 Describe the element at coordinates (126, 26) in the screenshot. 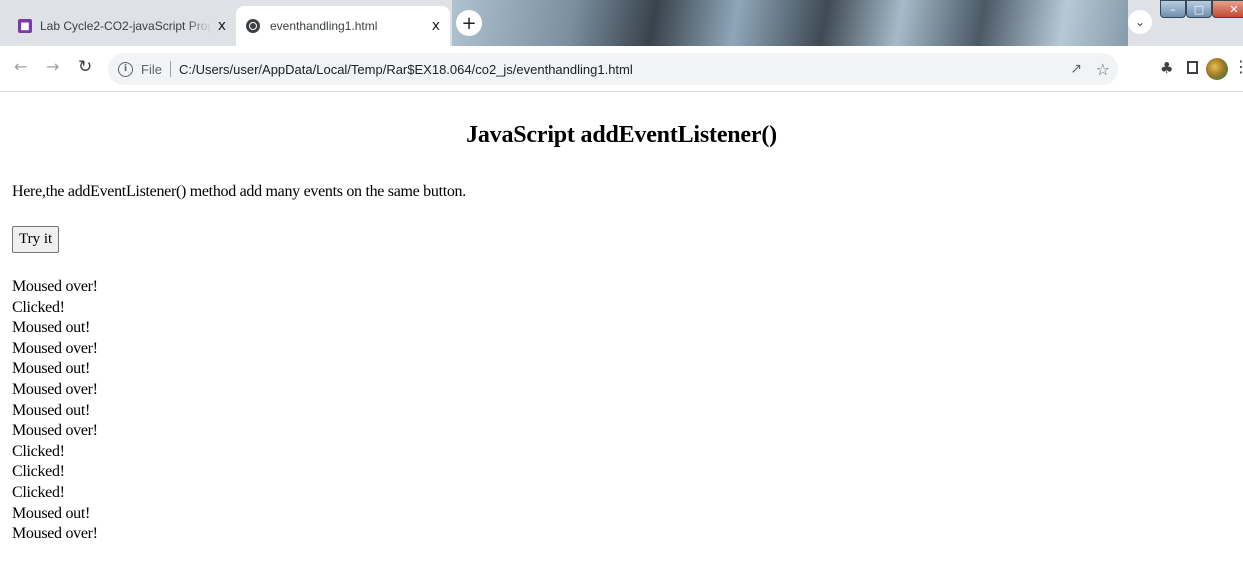

I see `tab-title: Lab Cycle2-CO2-javaScript Progr` at that location.